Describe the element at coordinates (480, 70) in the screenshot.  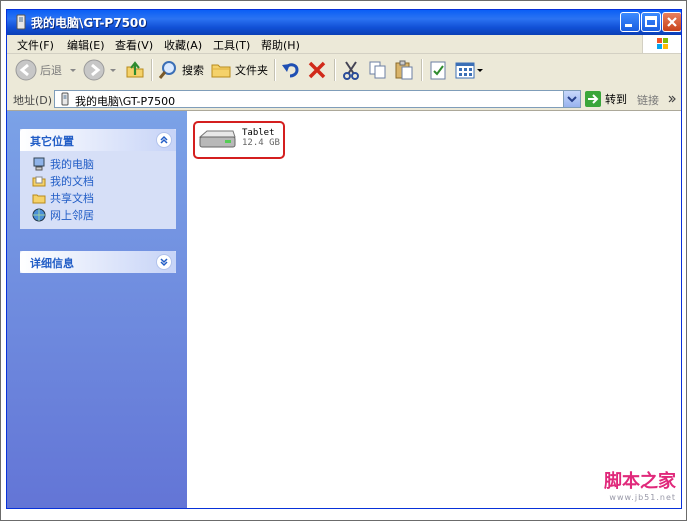
I see `views-dropdown-icon` at that location.